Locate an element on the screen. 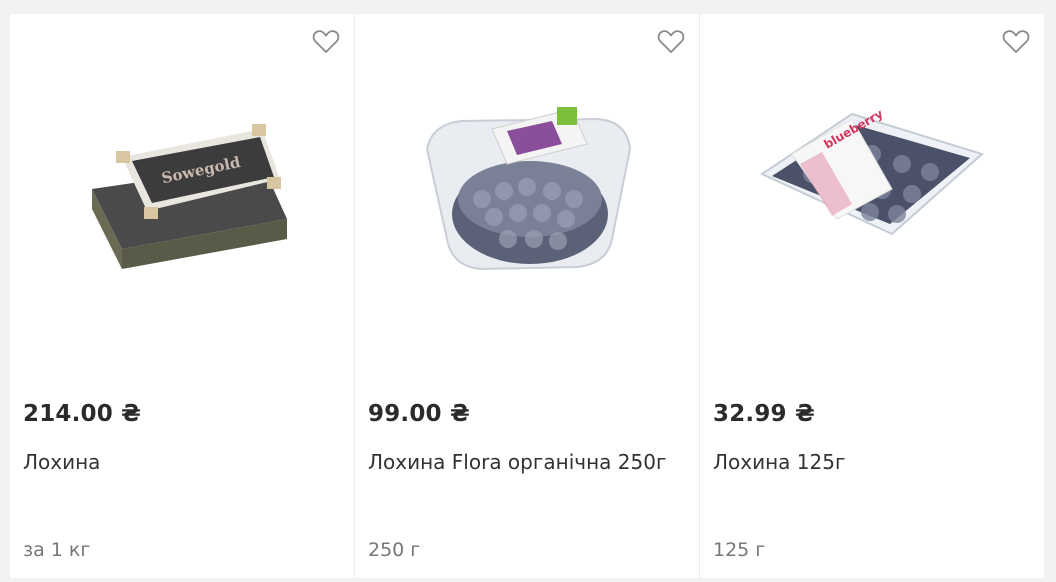 The height and width of the screenshot is (582, 1056). product-name: Лохина Flora органічна 250г is located at coordinates (517, 462).